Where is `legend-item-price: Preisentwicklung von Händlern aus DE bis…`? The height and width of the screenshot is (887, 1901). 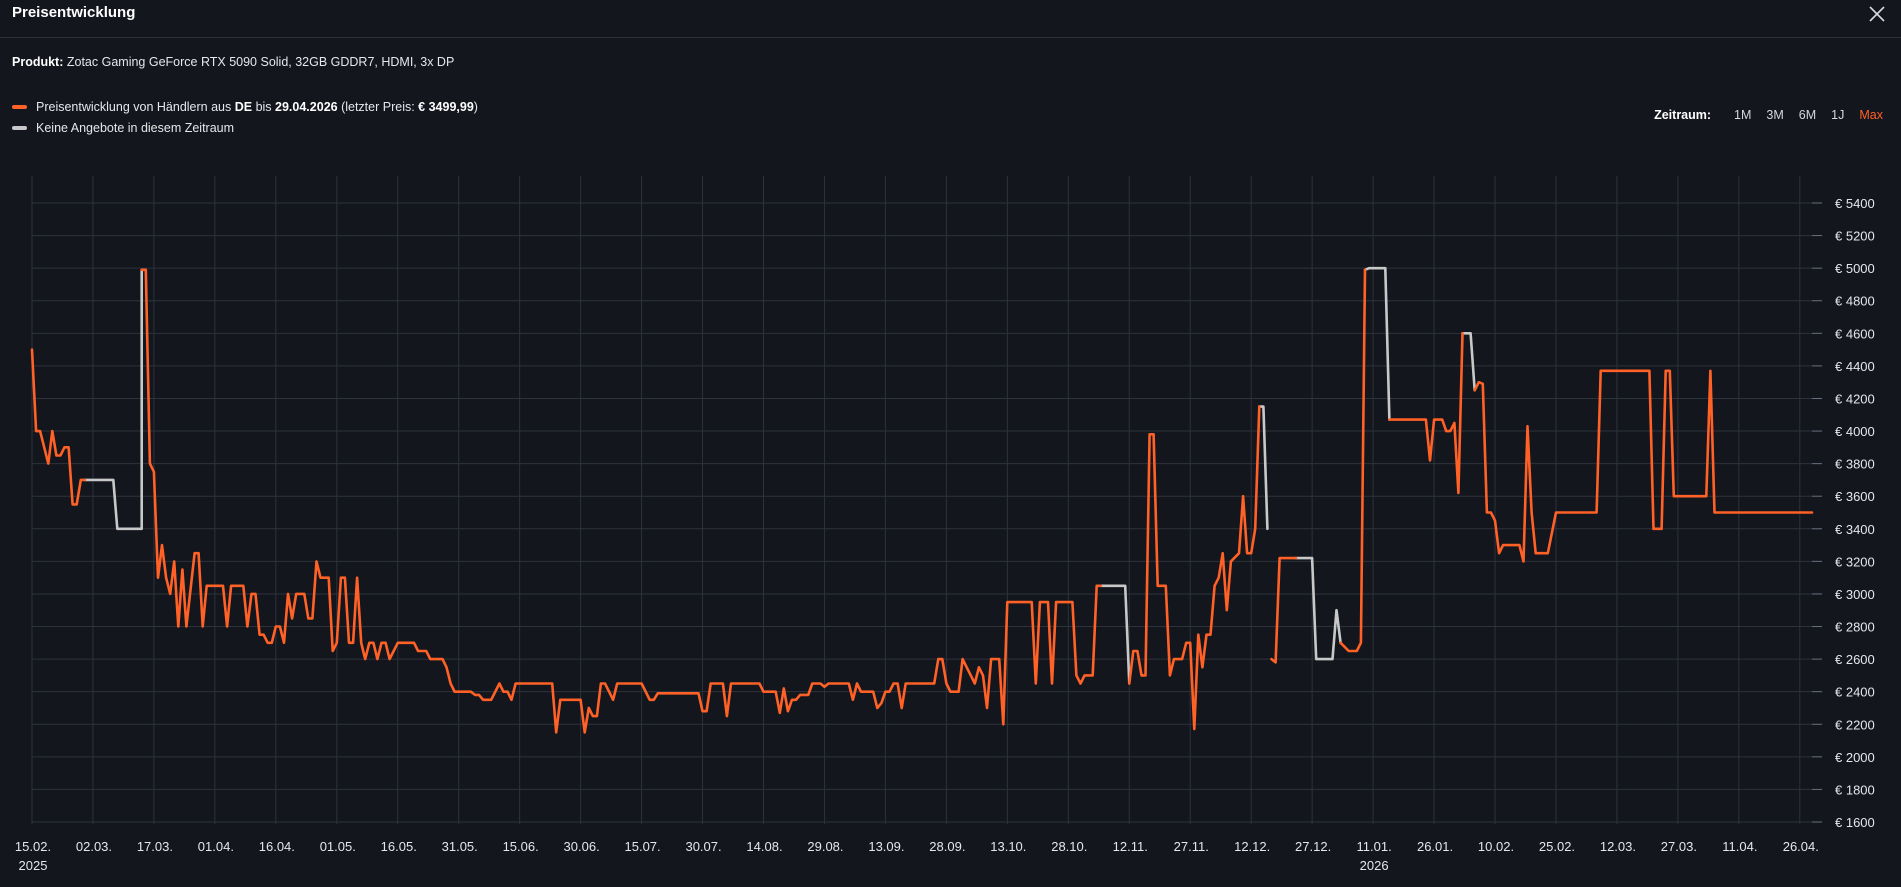 legend-item-price: Preisentwicklung von Händlern aus DE bis… is located at coordinates (245, 106).